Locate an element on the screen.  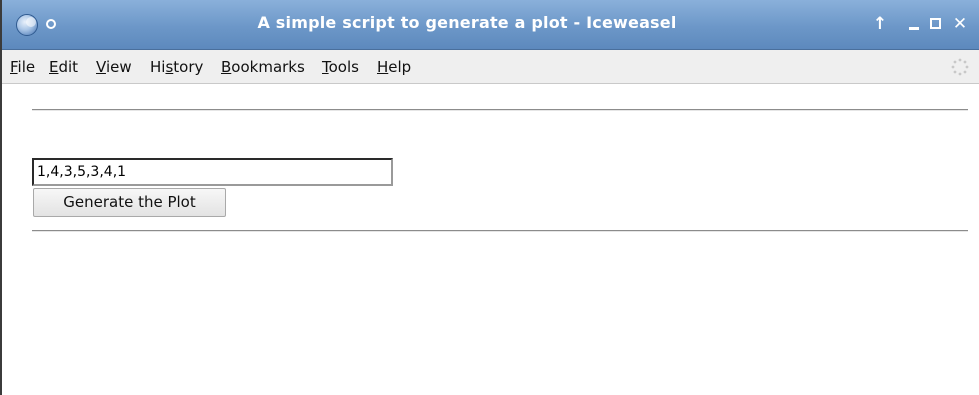
menu-tools-mnemonic: T is located at coordinates (325, 67).